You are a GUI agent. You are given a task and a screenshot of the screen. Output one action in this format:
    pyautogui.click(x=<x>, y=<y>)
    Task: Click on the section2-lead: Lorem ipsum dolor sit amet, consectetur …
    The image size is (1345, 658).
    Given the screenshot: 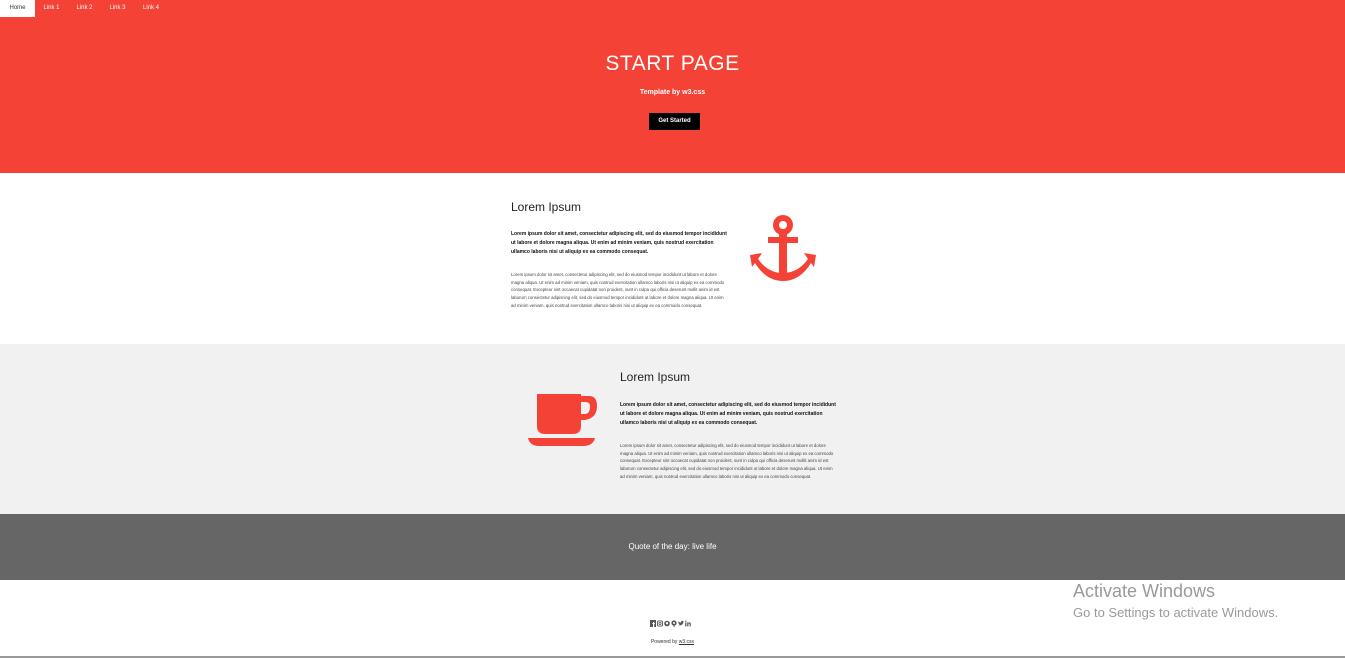 What is the action you would take?
    pyautogui.click(x=728, y=414)
    